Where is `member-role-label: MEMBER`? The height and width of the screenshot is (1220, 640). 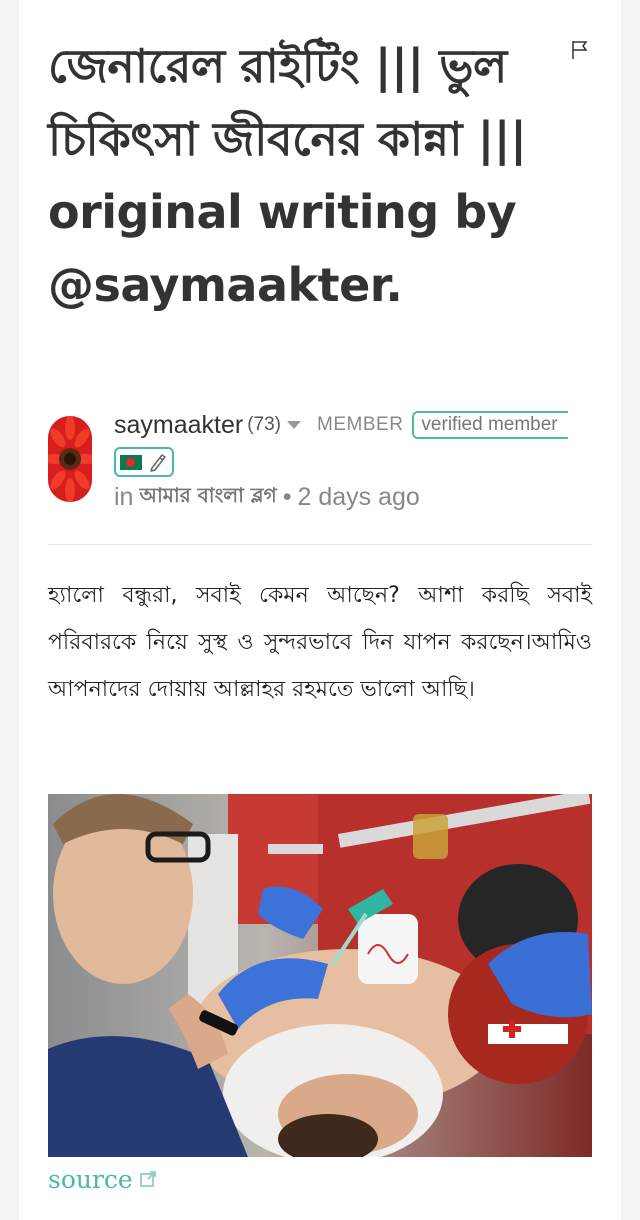 member-role-label: MEMBER is located at coordinates (360, 424).